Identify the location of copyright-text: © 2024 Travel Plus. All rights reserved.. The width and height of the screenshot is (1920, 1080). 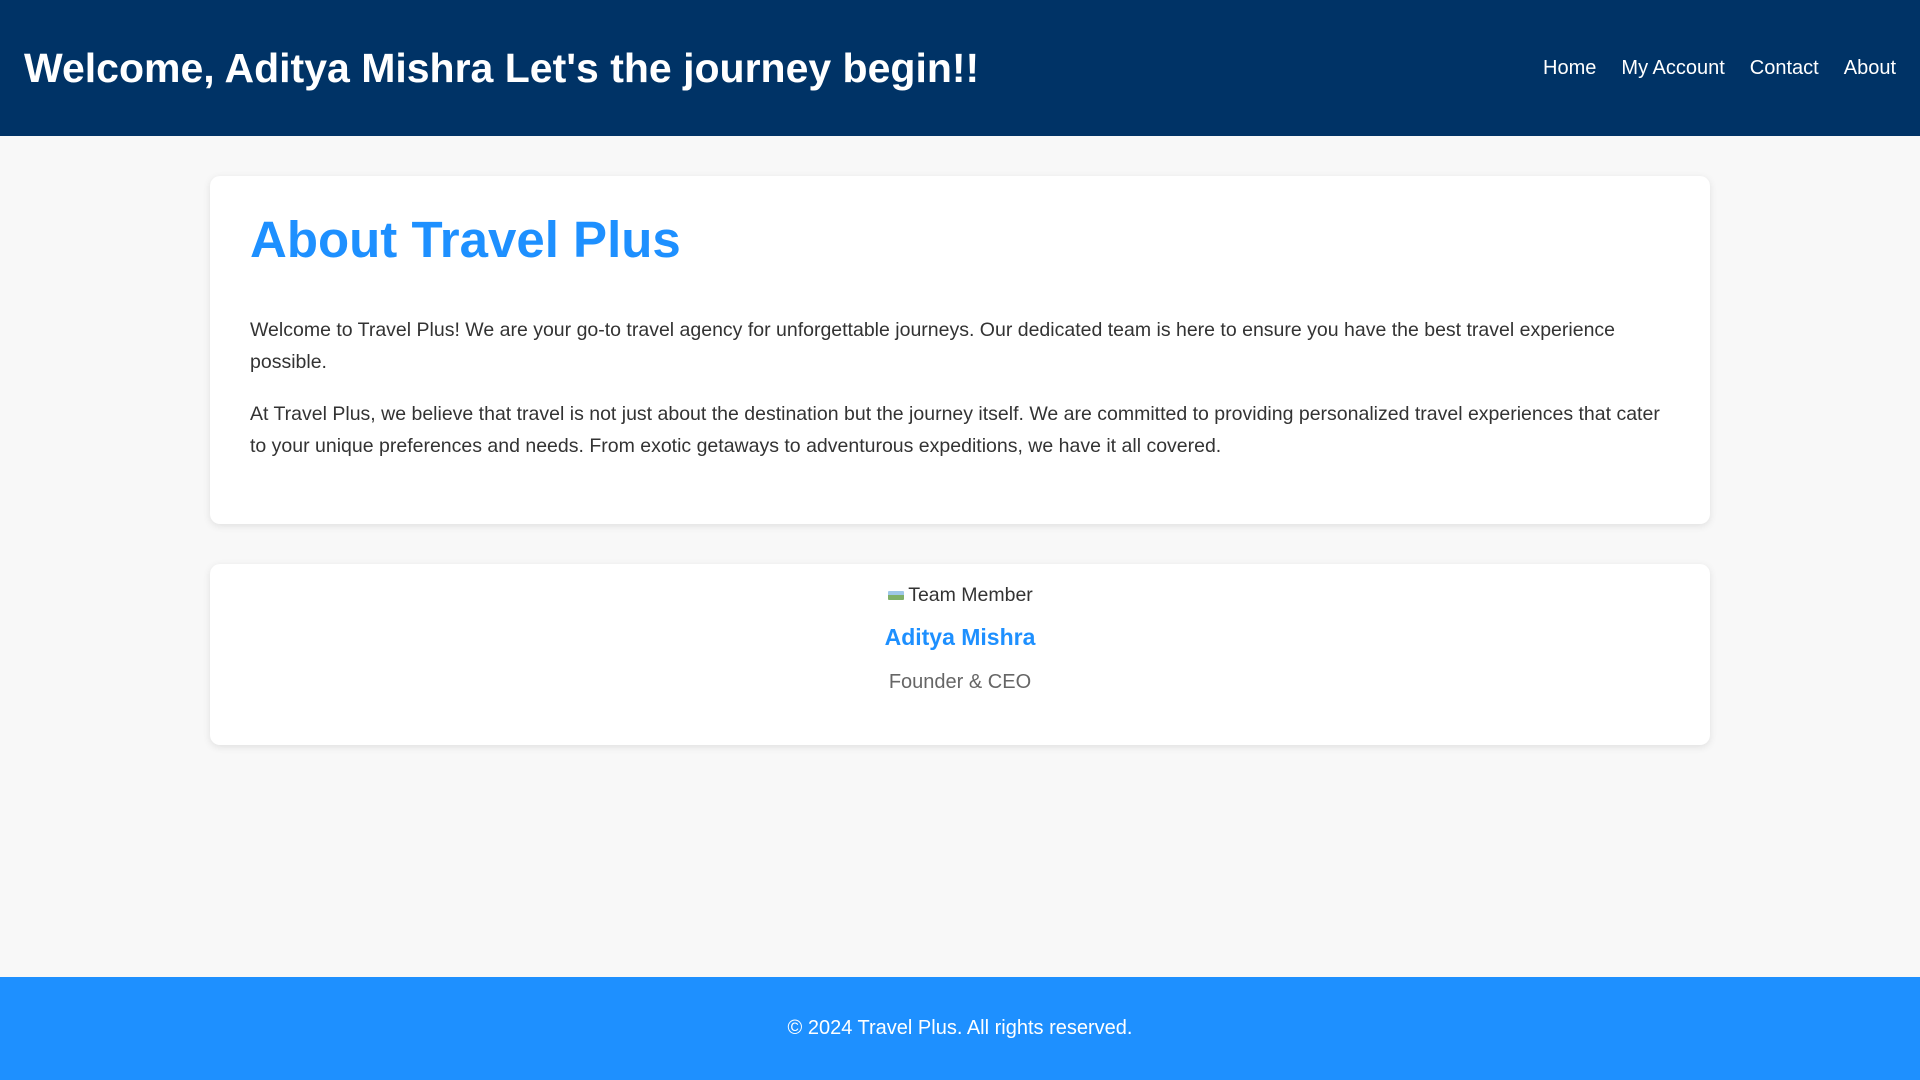
(960, 1028).